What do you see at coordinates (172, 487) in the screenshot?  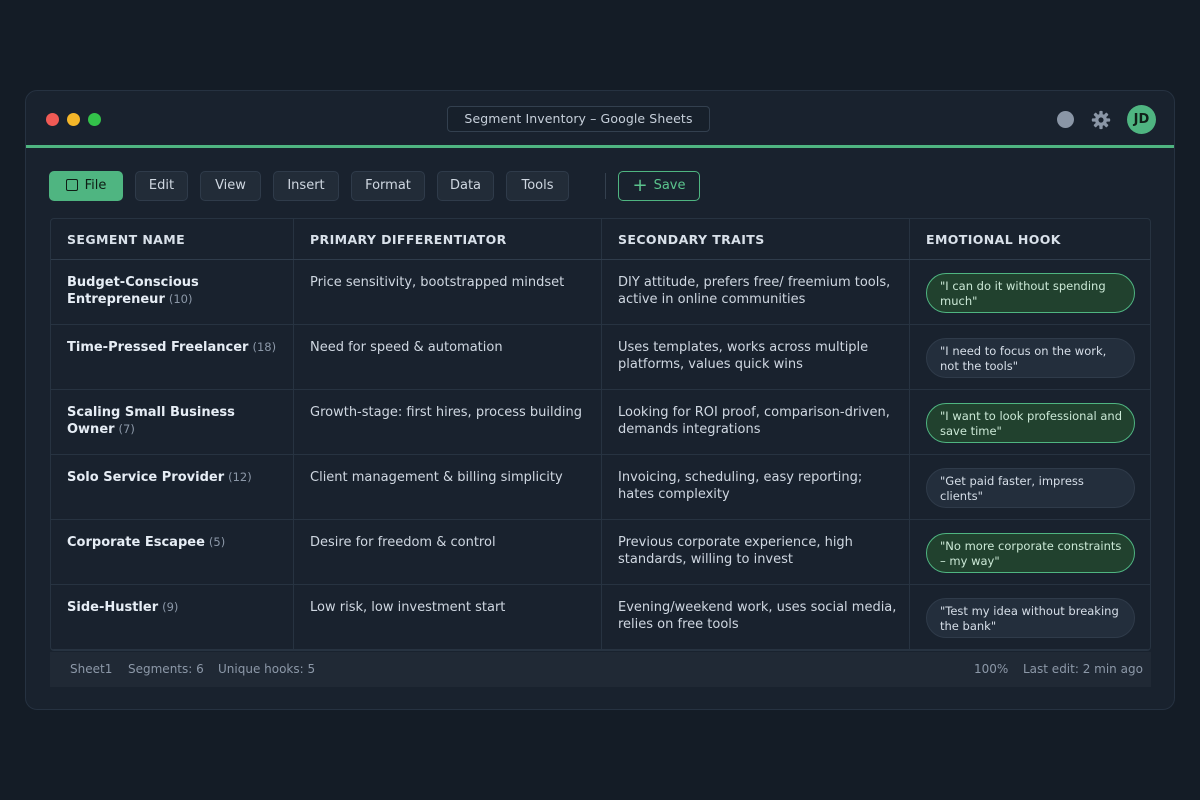 I see `segment-name-cell: Solo Service Provider (12)` at bounding box center [172, 487].